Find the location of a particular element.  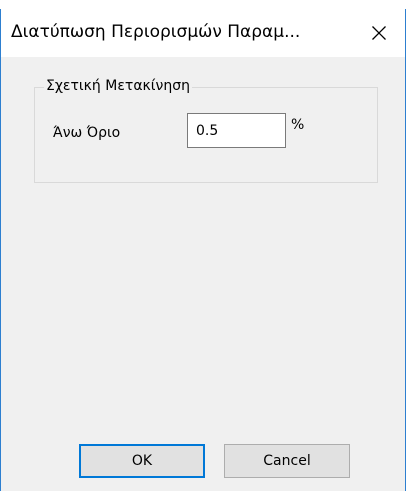

close-icon is located at coordinates (379, 33).